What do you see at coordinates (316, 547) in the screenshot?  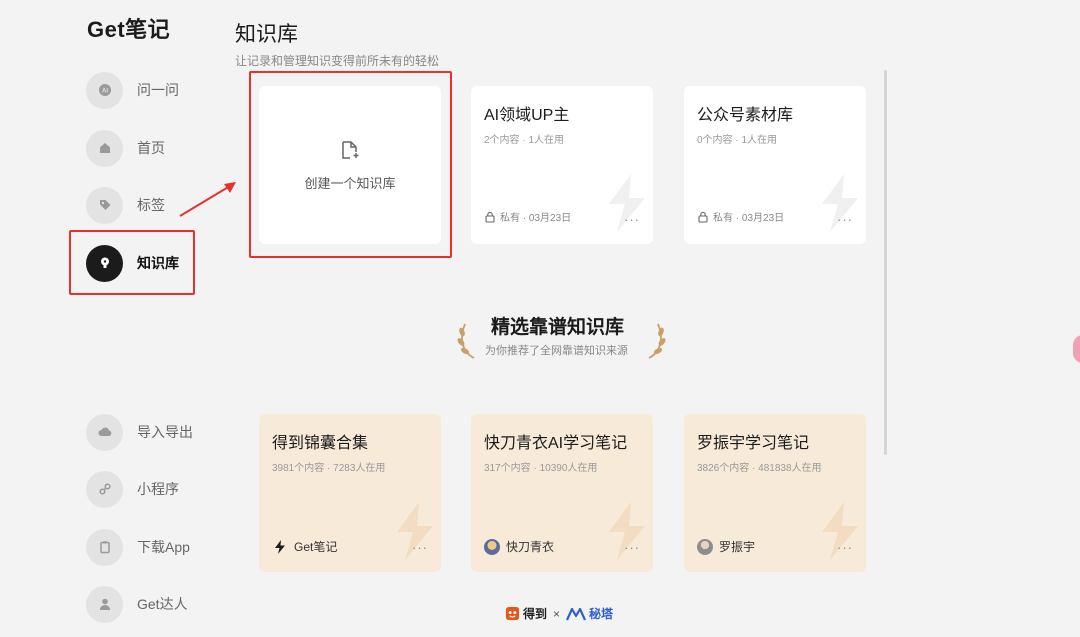 I see `card-owner-name: Get笔记` at bounding box center [316, 547].